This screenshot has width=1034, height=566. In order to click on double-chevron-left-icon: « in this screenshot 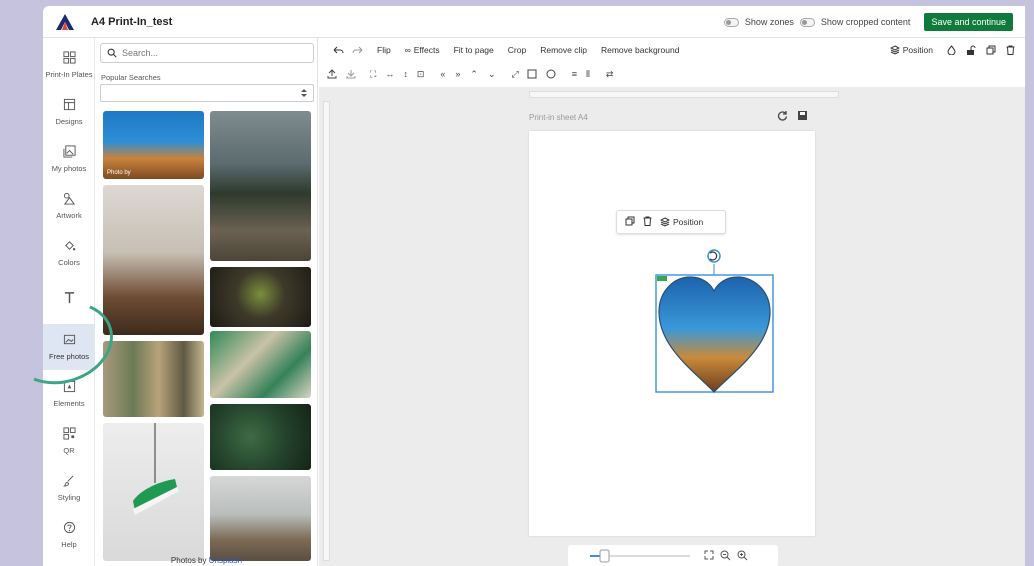, I will do `click(443, 74)`.